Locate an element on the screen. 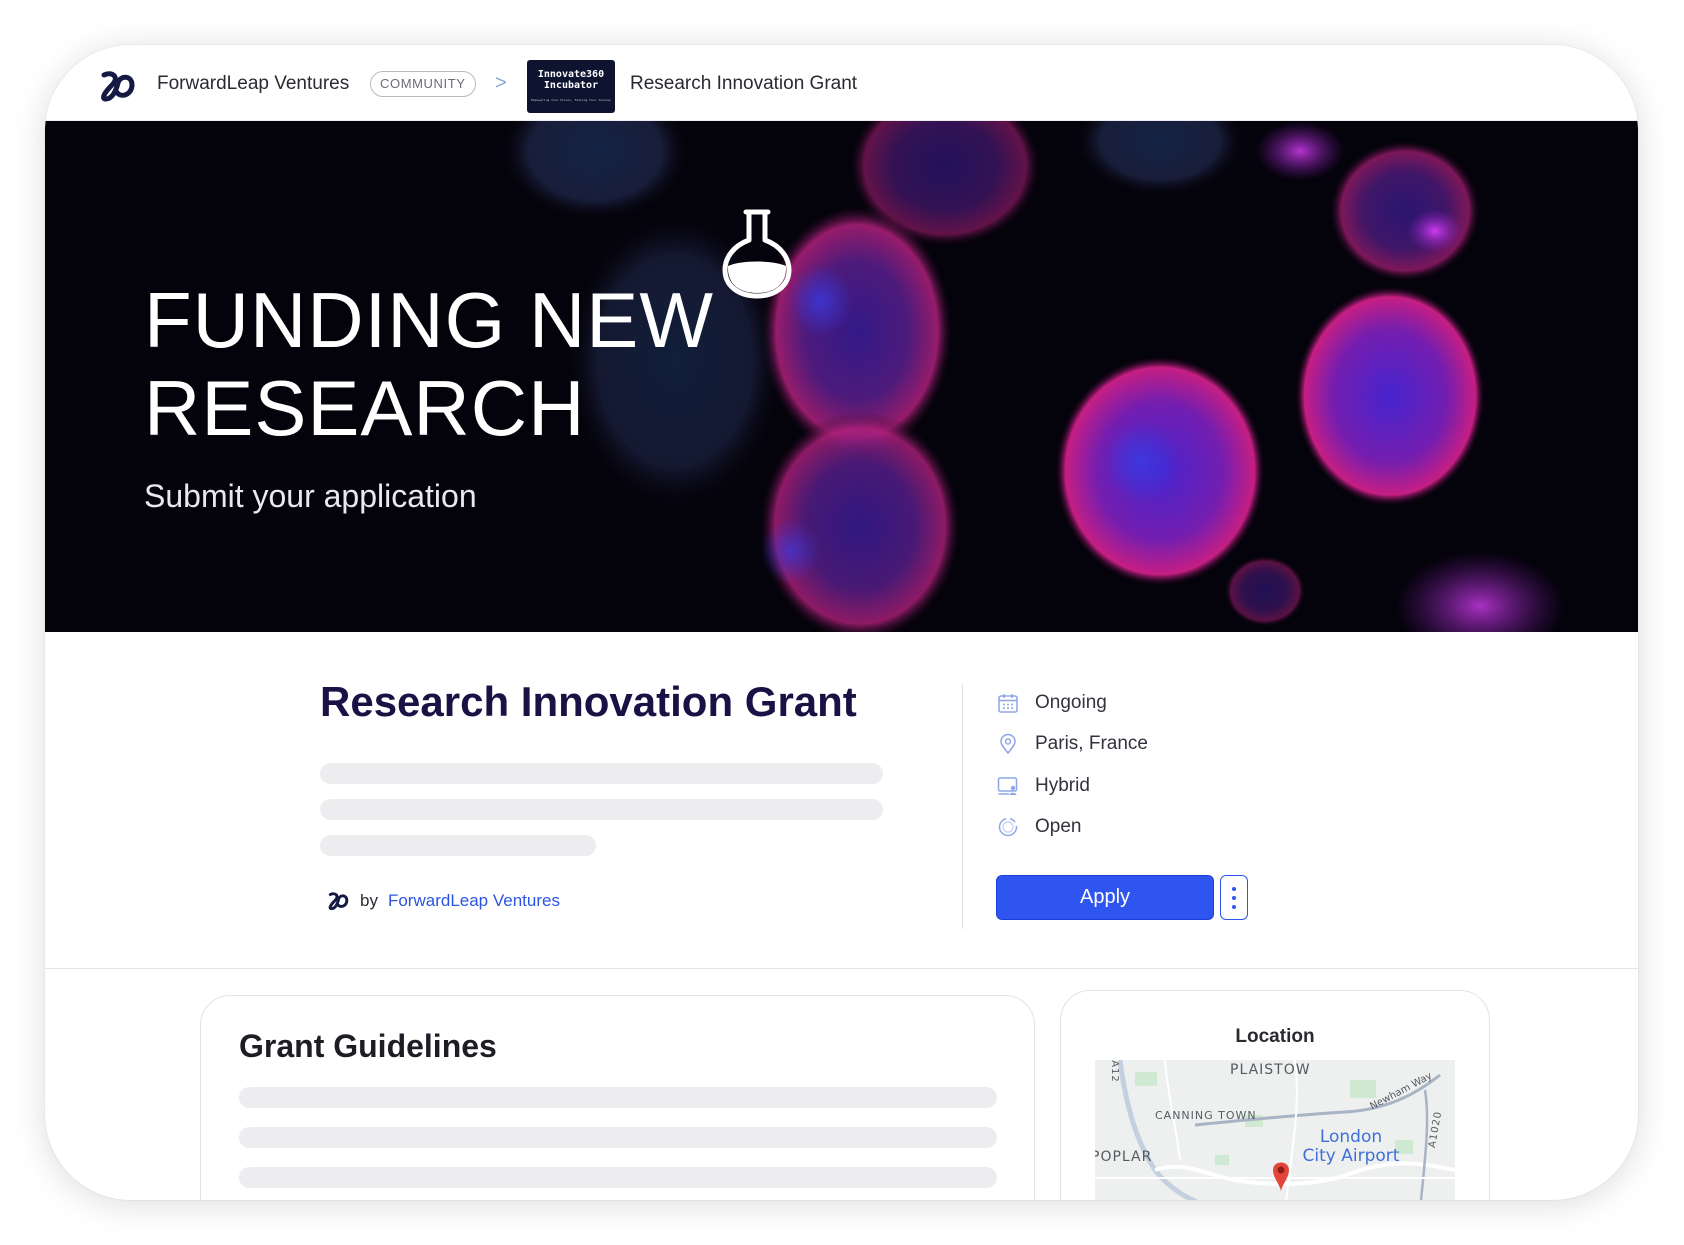 Image resolution: width=1684 pixels, height=1245 pixels. map-tiles is located at coordinates (1275, 1130).